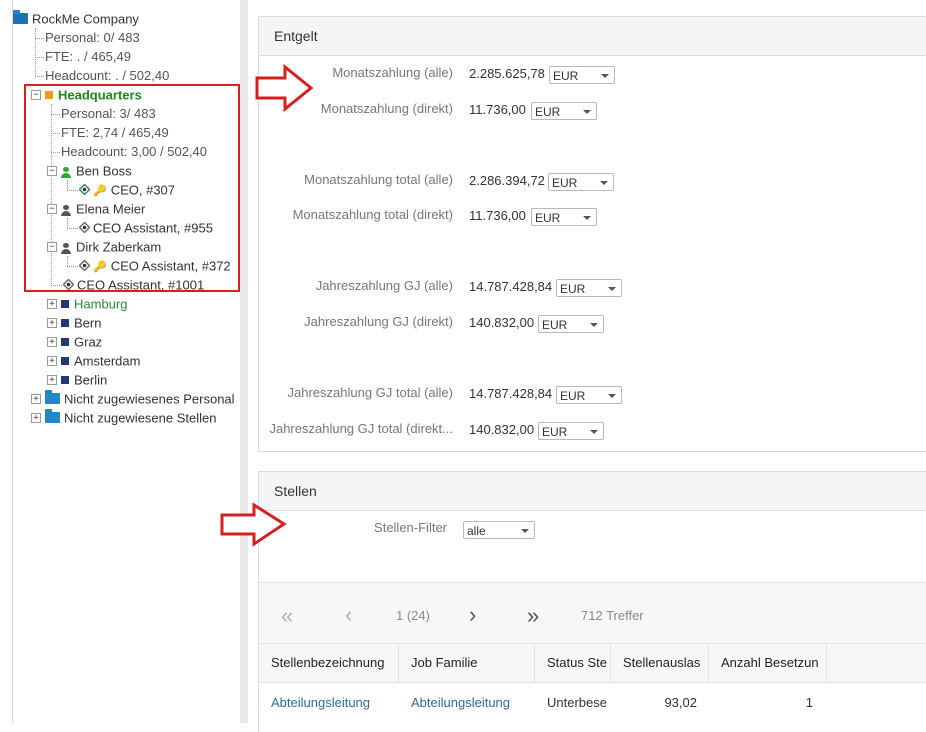 The height and width of the screenshot is (732, 926). Describe the element at coordinates (370, 392) in the screenshot. I see `field-label: Jahreszahlung GJ total (alle)` at that location.